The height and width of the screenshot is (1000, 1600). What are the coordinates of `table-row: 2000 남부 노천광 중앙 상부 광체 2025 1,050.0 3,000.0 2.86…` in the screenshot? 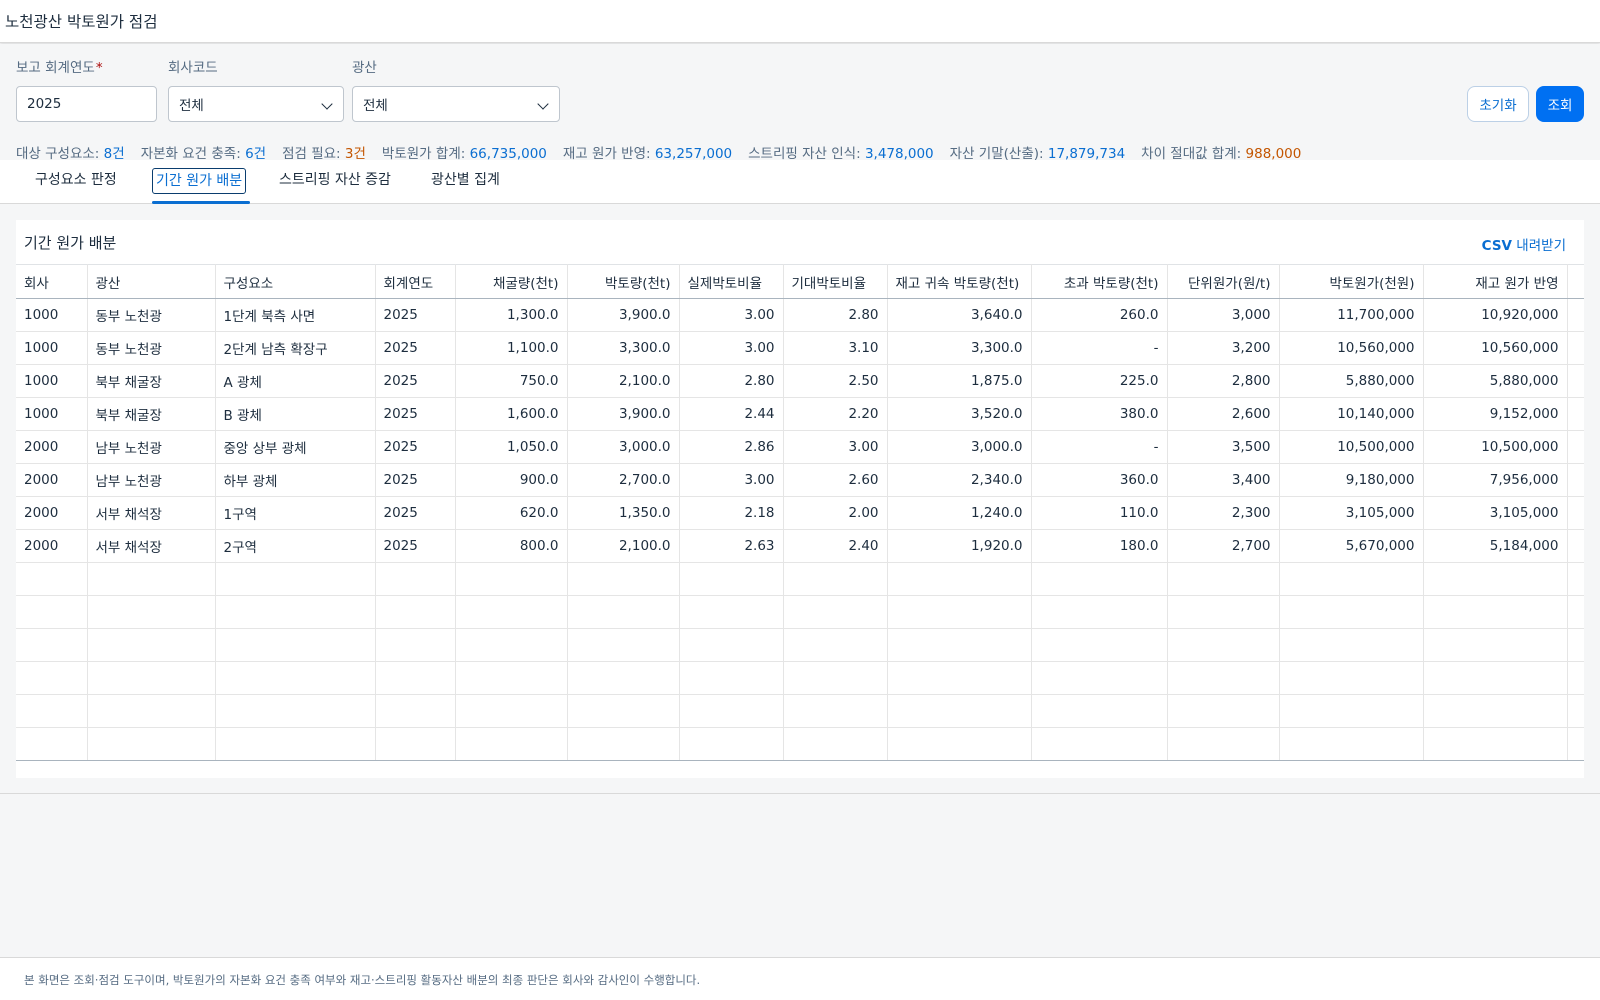 It's located at (800, 447).